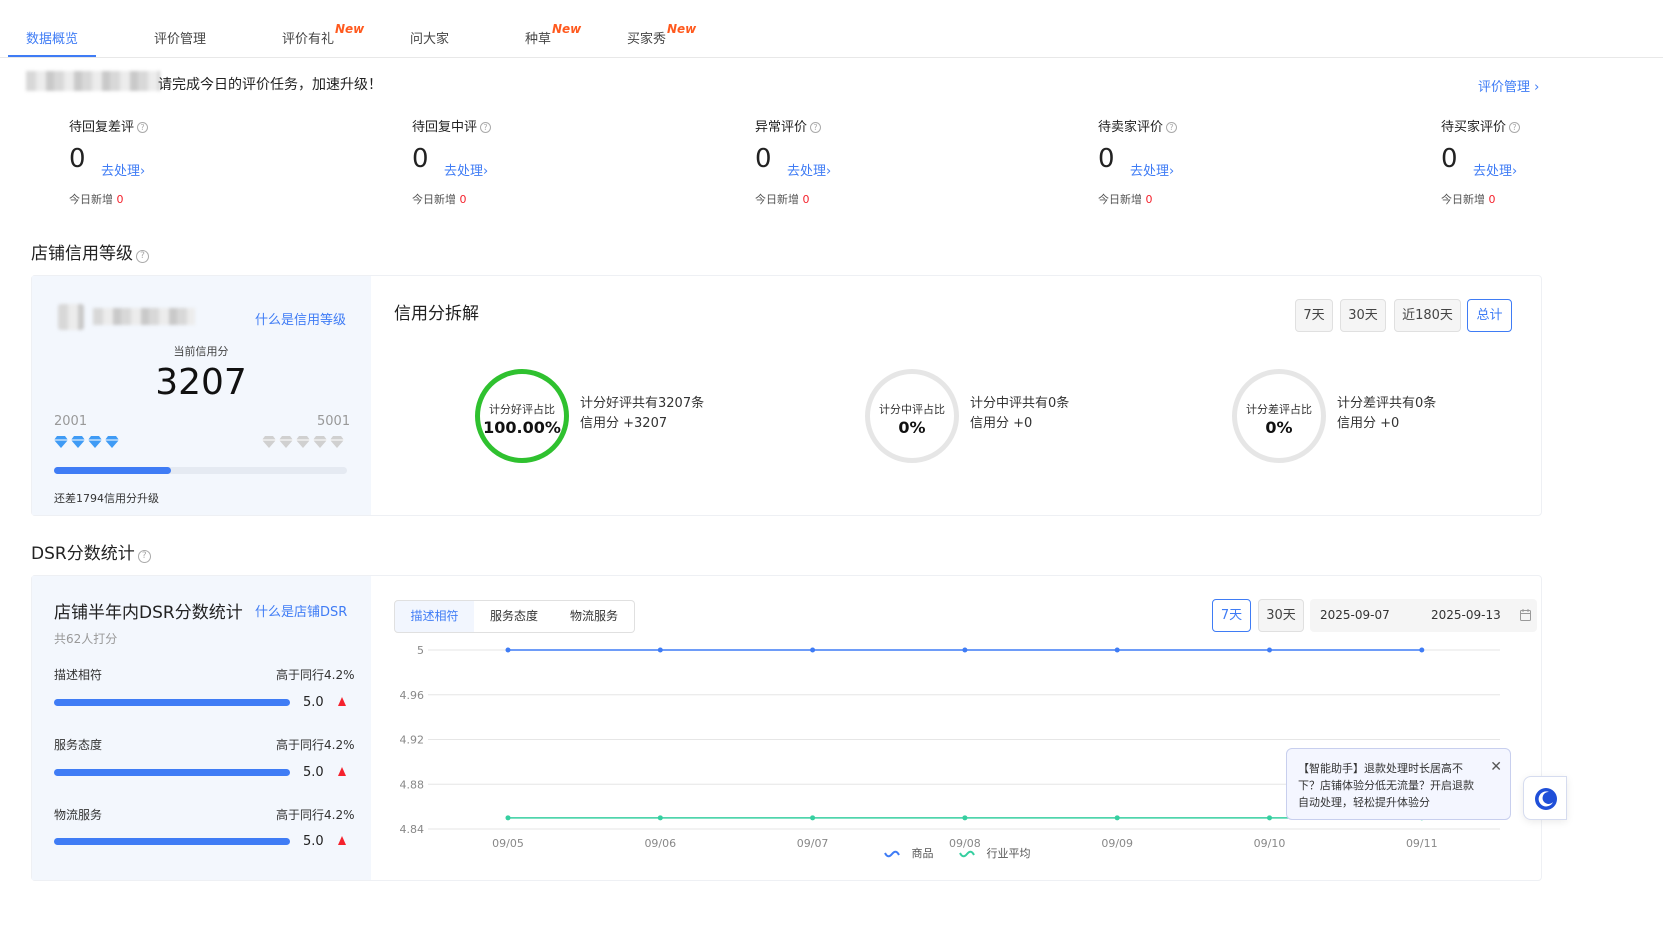 The height and width of the screenshot is (946, 1663). What do you see at coordinates (1474, 127) in the screenshot?
I see `stat-title: 待买家评价` at bounding box center [1474, 127].